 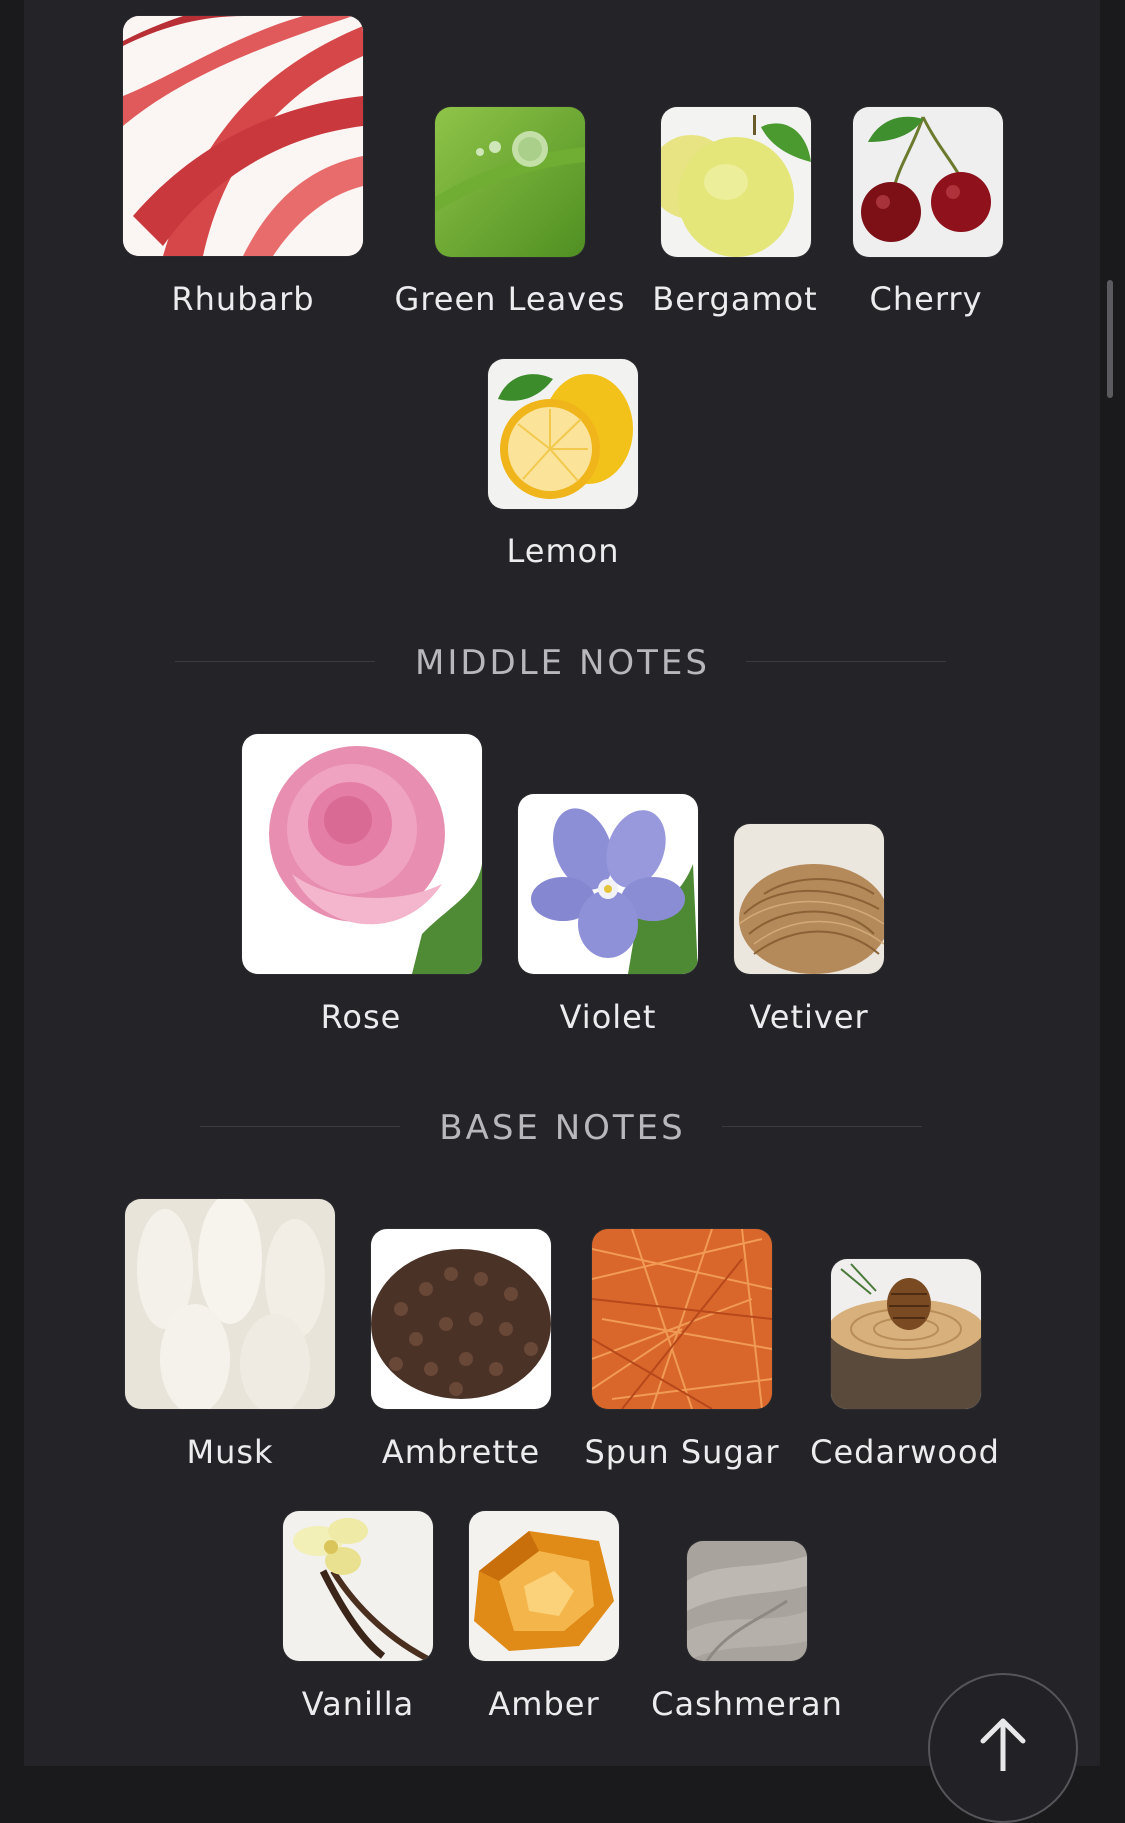 What do you see at coordinates (736, 182) in the screenshot?
I see `bergamot-image` at bounding box center [736, 182].